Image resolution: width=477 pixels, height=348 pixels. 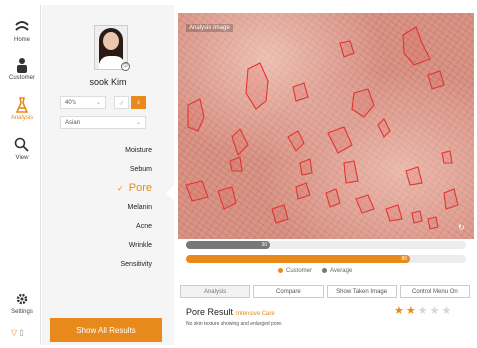 I want to click on age-select: 40's ⌄, so click(x=83, y=102).